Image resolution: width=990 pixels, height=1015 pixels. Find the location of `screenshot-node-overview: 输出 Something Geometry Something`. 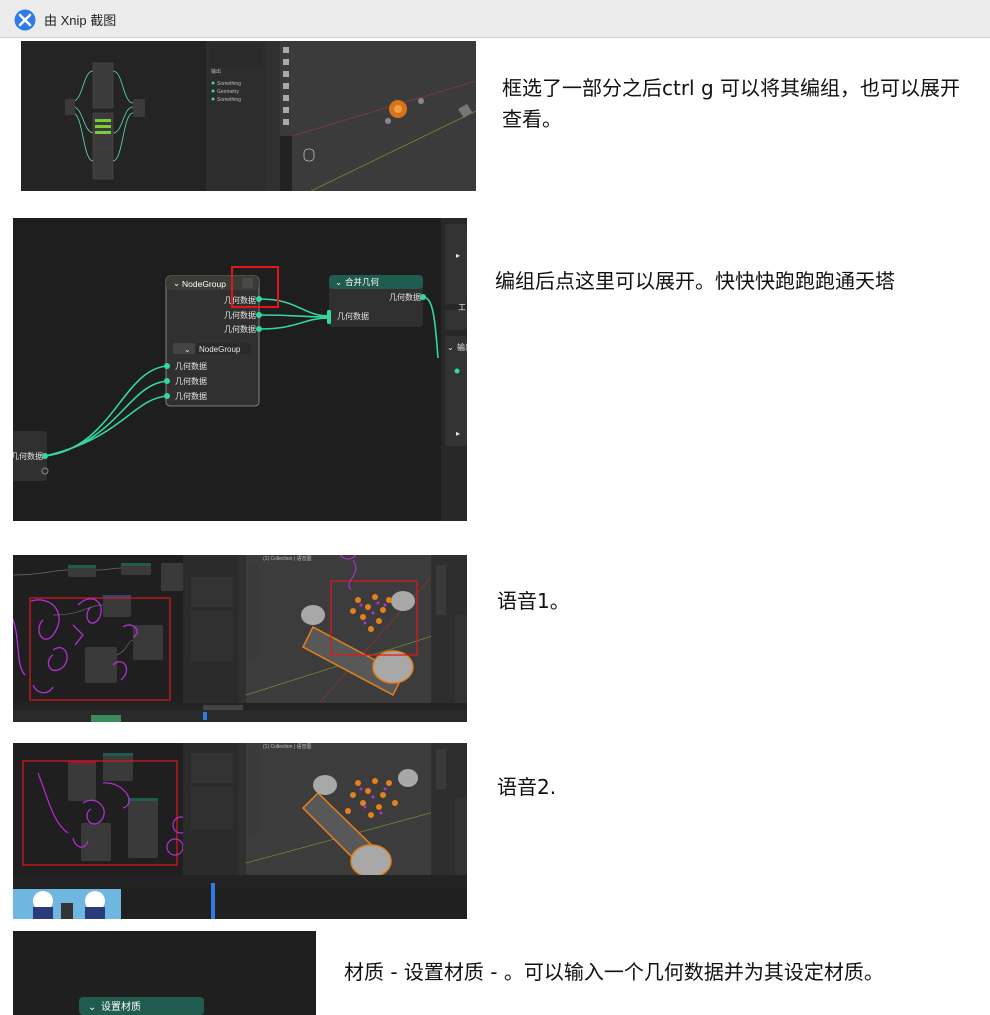

screenshot-node-overview: 输出 Something Geometry Something is located at coordinates (248, 116).